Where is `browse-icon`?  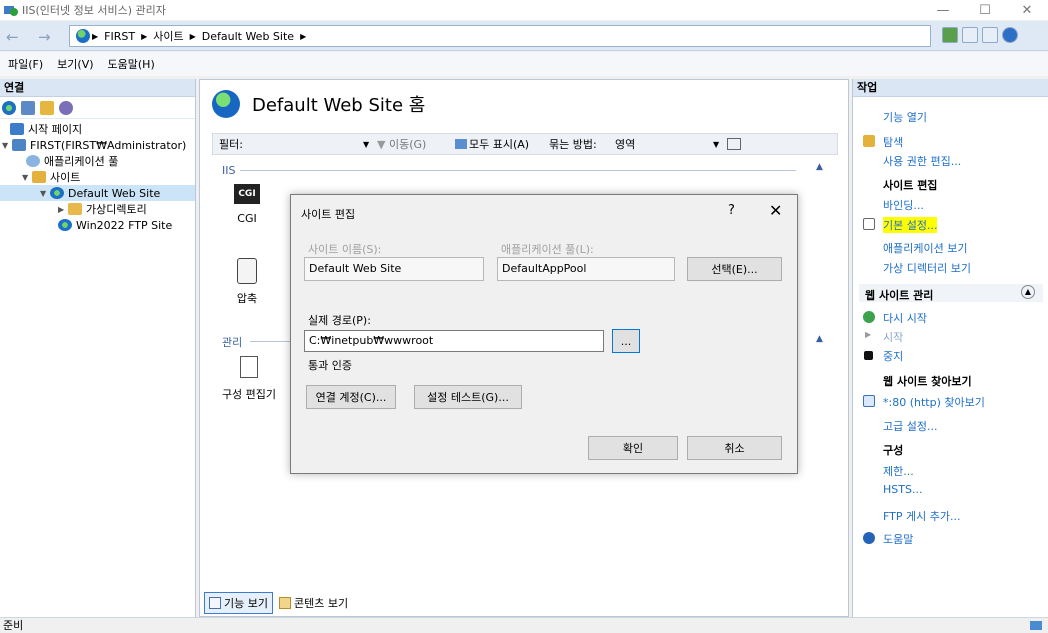 browse-icon is located at coordinates (869, 401).